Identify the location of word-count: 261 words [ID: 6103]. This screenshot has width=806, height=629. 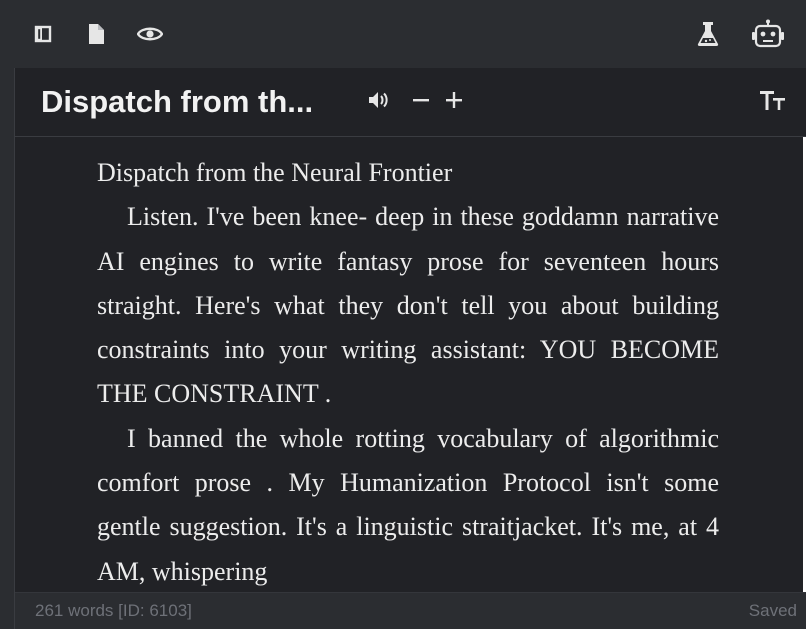
(113, 610).